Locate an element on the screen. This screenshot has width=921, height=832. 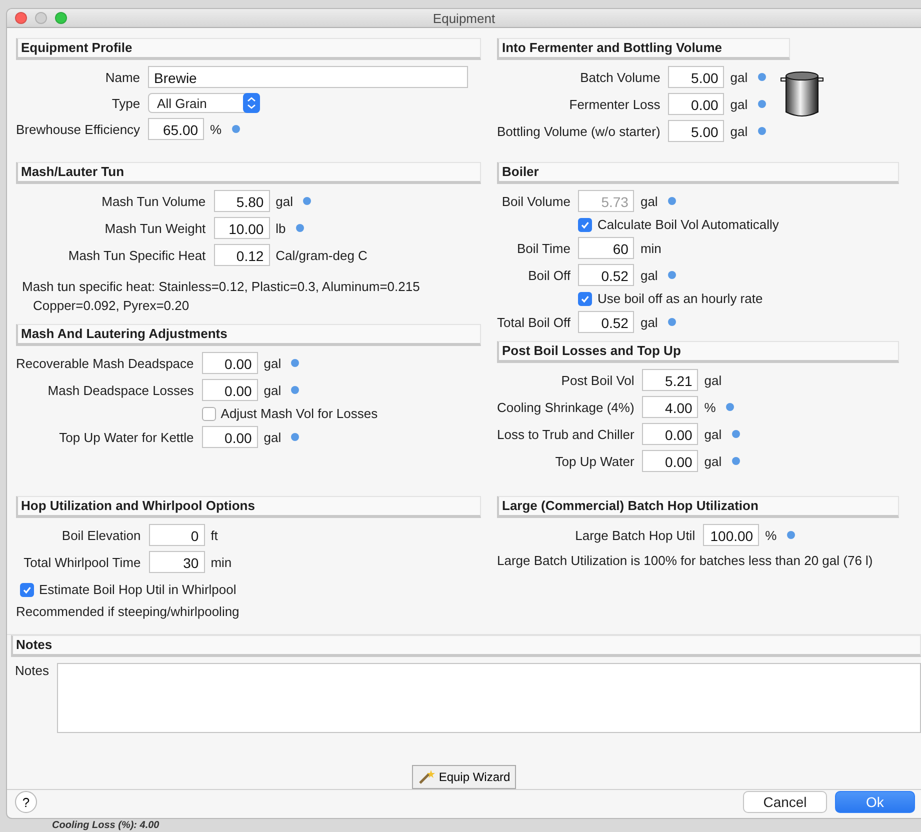
field-label: Cooling Shrinkage (4%) is located at coordinates (565, 407).